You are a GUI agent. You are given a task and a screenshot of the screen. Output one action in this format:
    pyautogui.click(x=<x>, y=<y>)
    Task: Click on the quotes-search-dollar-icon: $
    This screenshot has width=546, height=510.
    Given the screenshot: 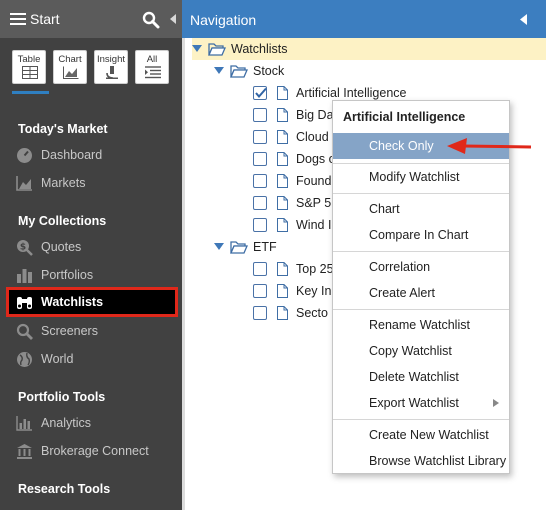 What is the action you would take?
    pyautogui.click(x=25, y=247)
    